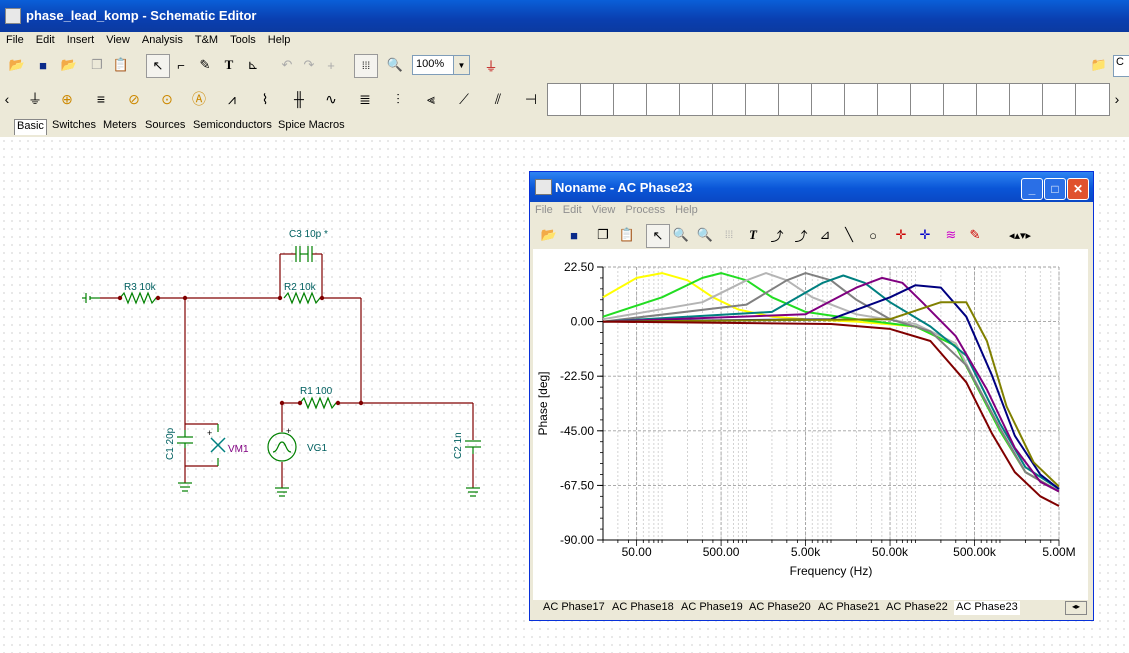 This screenshot has width=1129, height=653. I want to click on zoom-icon: 🔍, so click(395, 65).